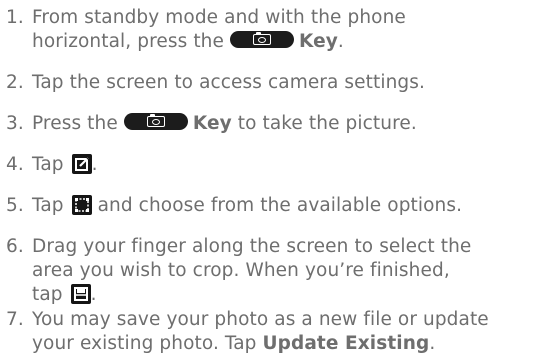 The image size is (546, 362). Describe the element at coordinates (80, 294) in the screenshot. I see `save-icon` at that location.